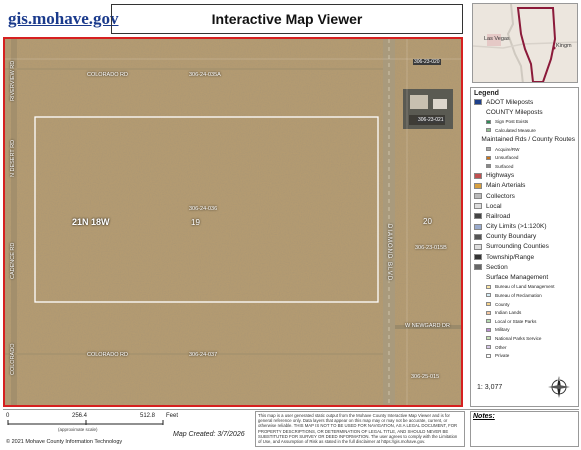 Image resolution: width=581 pixels, height=450 pixels. I want to click on legend-item: Bureau of Reclamation, so click(524, 295).